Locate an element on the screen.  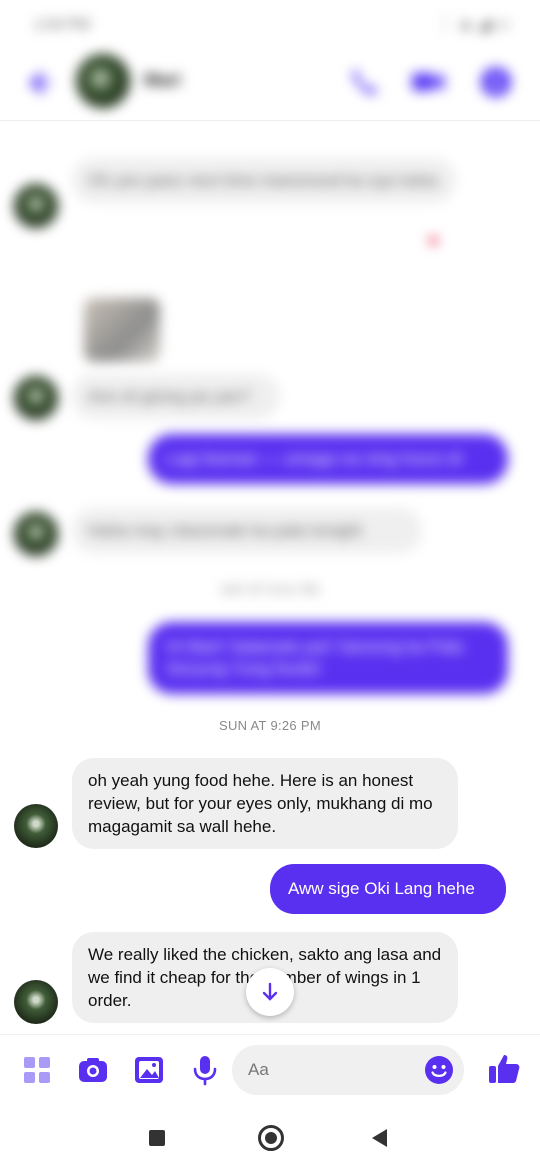
message-bubble-outgoing: Aww sige Oki Lang hehe is located at coordinates (388, 889).